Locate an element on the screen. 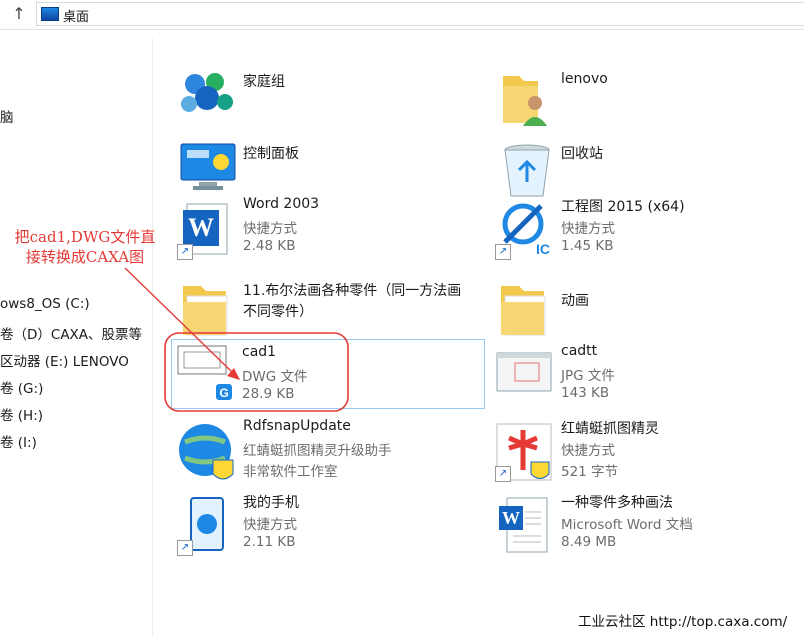  item-name: 工程图 2015 (x64) is located at coordinates (623, 207).